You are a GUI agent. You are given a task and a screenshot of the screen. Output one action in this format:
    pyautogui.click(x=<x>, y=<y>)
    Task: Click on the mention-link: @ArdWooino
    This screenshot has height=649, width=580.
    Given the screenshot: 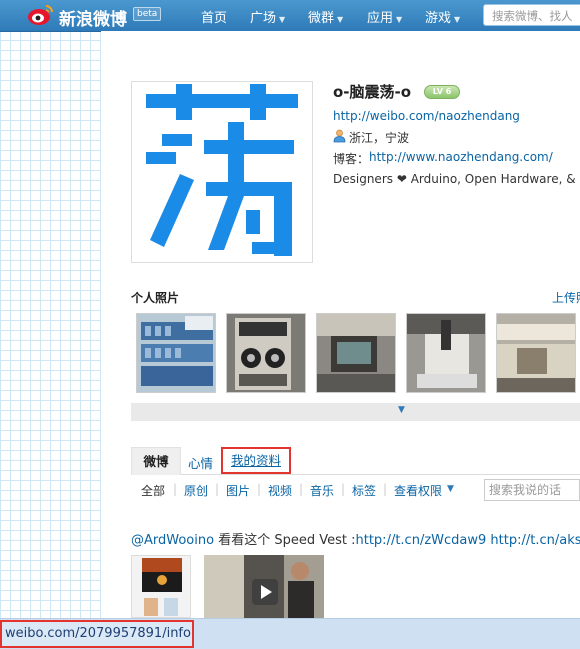 What is the action you would take?
    pyautogui.click(x=172, y=540)
    